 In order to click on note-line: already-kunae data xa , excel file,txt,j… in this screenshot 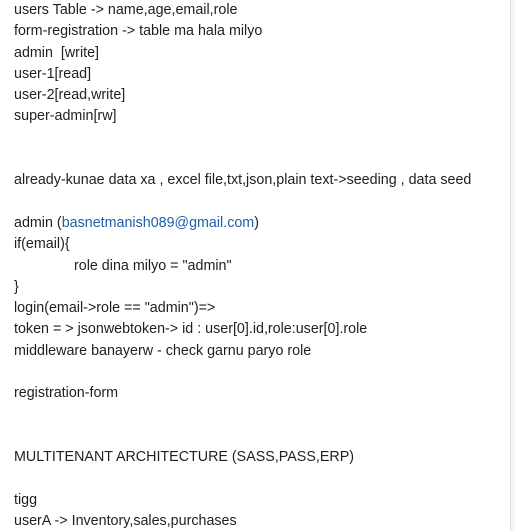, I will do `click(243, 180)`.